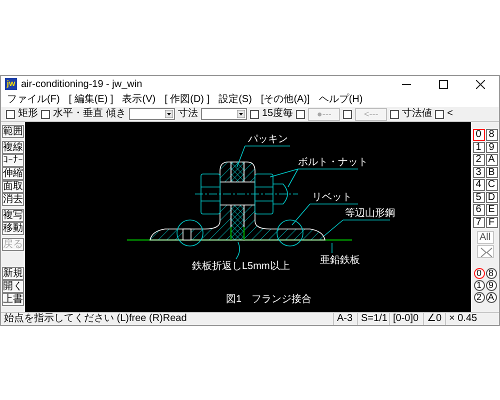 The height and width of the screenshot is (400, 500). Describe the element at coordinates (268, 140) in the screenshot. I see `drawing-label: パッキン` at that location.